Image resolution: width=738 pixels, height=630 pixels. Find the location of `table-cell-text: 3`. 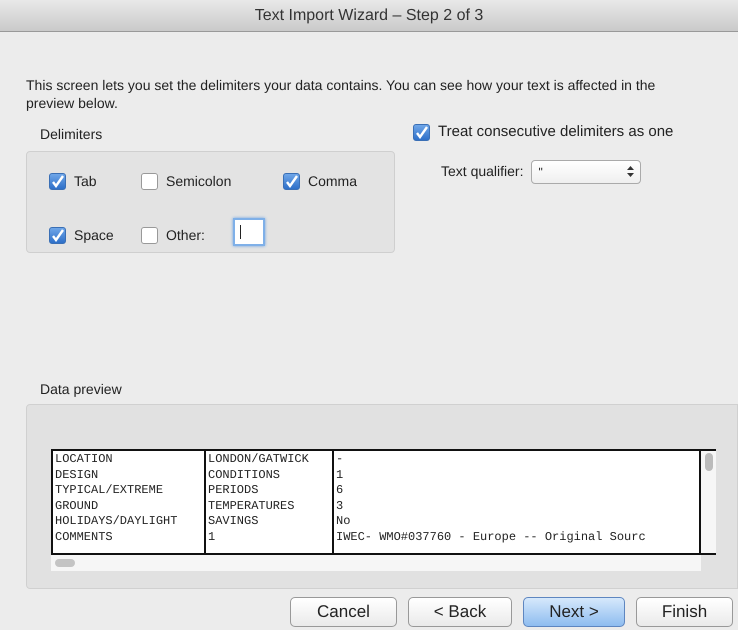

table-cell-text: 3 is located at coordinates (340, 506).